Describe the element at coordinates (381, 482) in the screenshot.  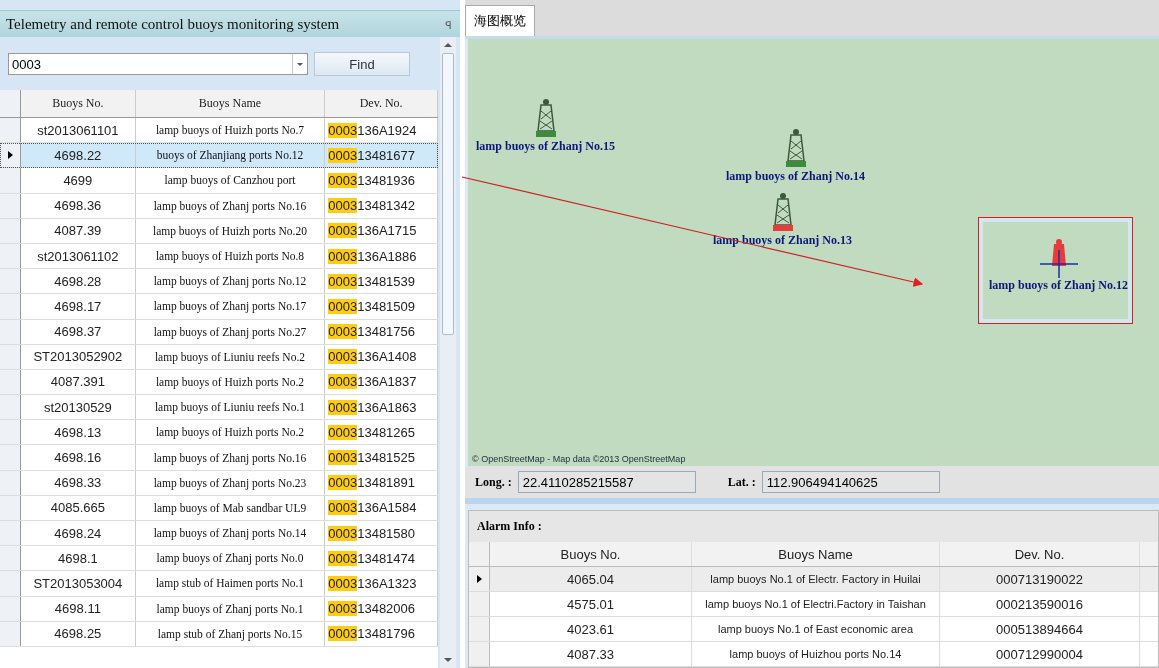
I see `table-cell: 000313481891` at that location.